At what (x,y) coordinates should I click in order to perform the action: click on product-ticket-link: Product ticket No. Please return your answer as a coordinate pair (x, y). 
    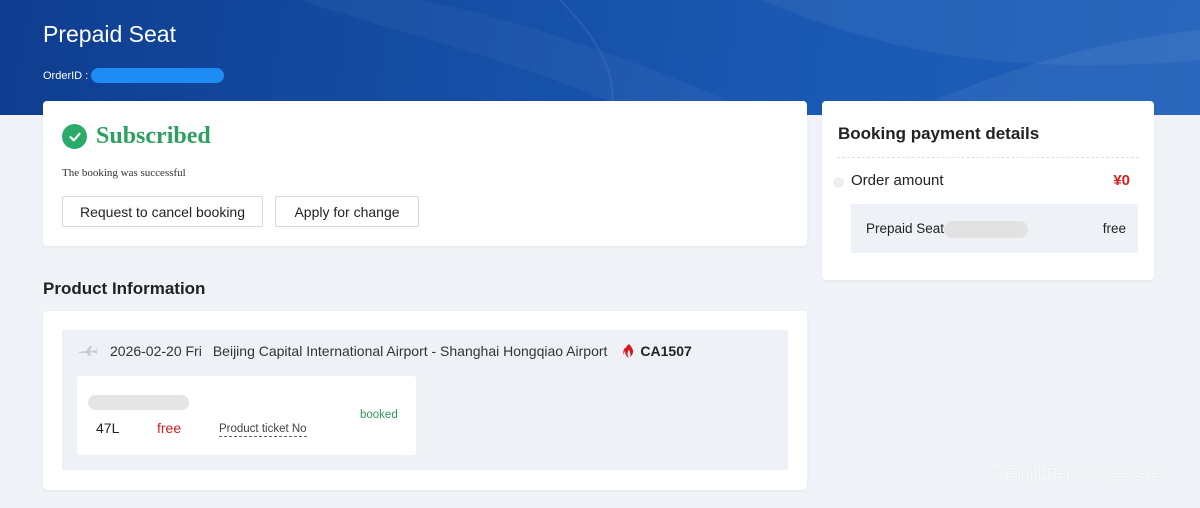
    Looking at the image, I should click on (263, 430).